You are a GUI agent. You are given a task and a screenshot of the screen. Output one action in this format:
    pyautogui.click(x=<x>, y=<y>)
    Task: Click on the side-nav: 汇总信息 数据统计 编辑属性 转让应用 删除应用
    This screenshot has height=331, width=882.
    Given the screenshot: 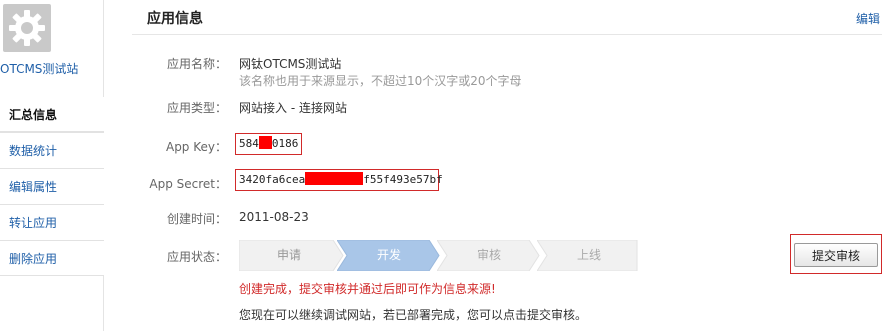 What is the action you would take?
    pyautogui.click(x=52, y=186)
    